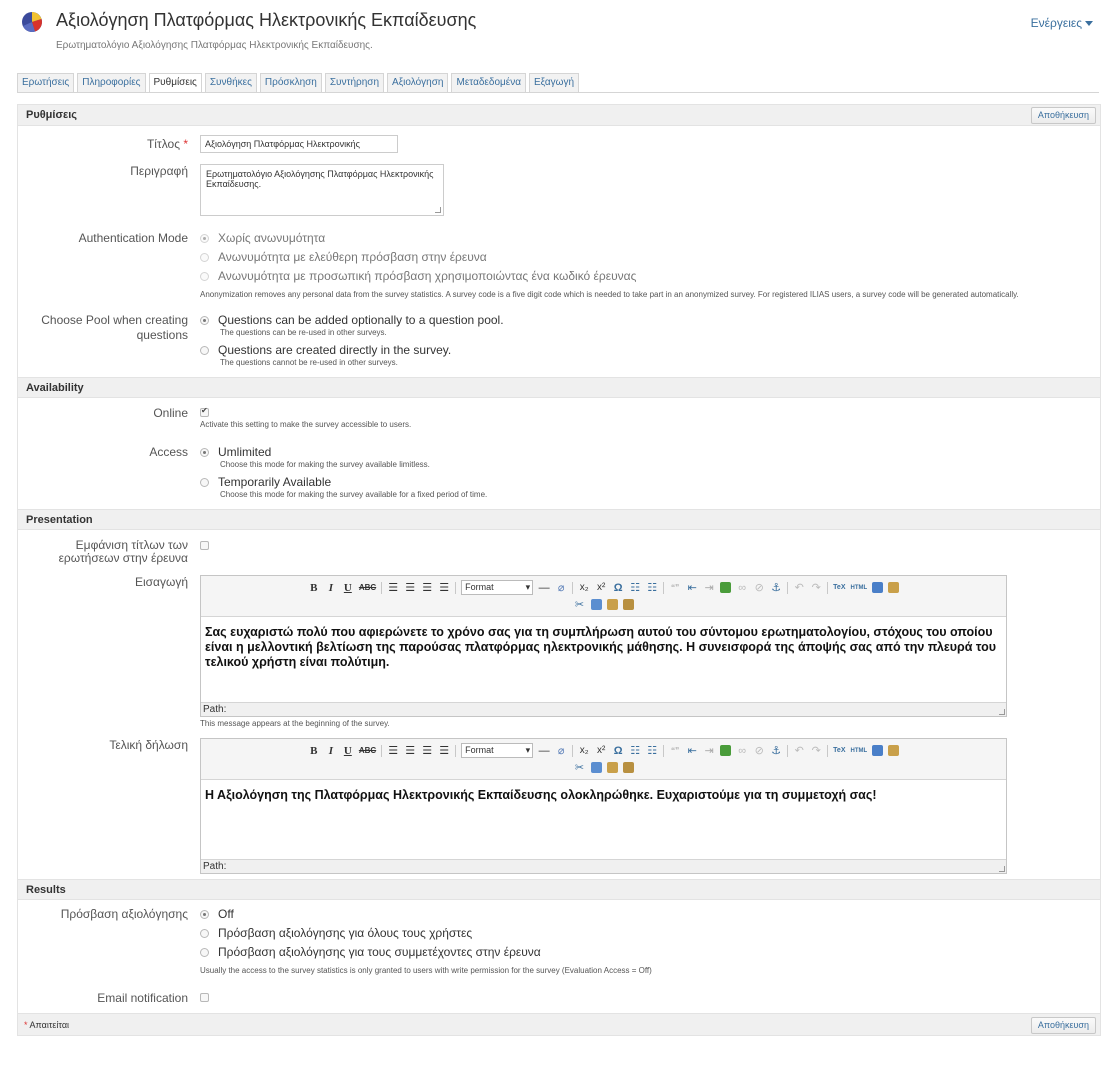 The image size is (1105, 1075). What do you see at coordinates (204, 997) in the screenshot?
I see `email-notification-checkbox` at bounding box center [204, 997].